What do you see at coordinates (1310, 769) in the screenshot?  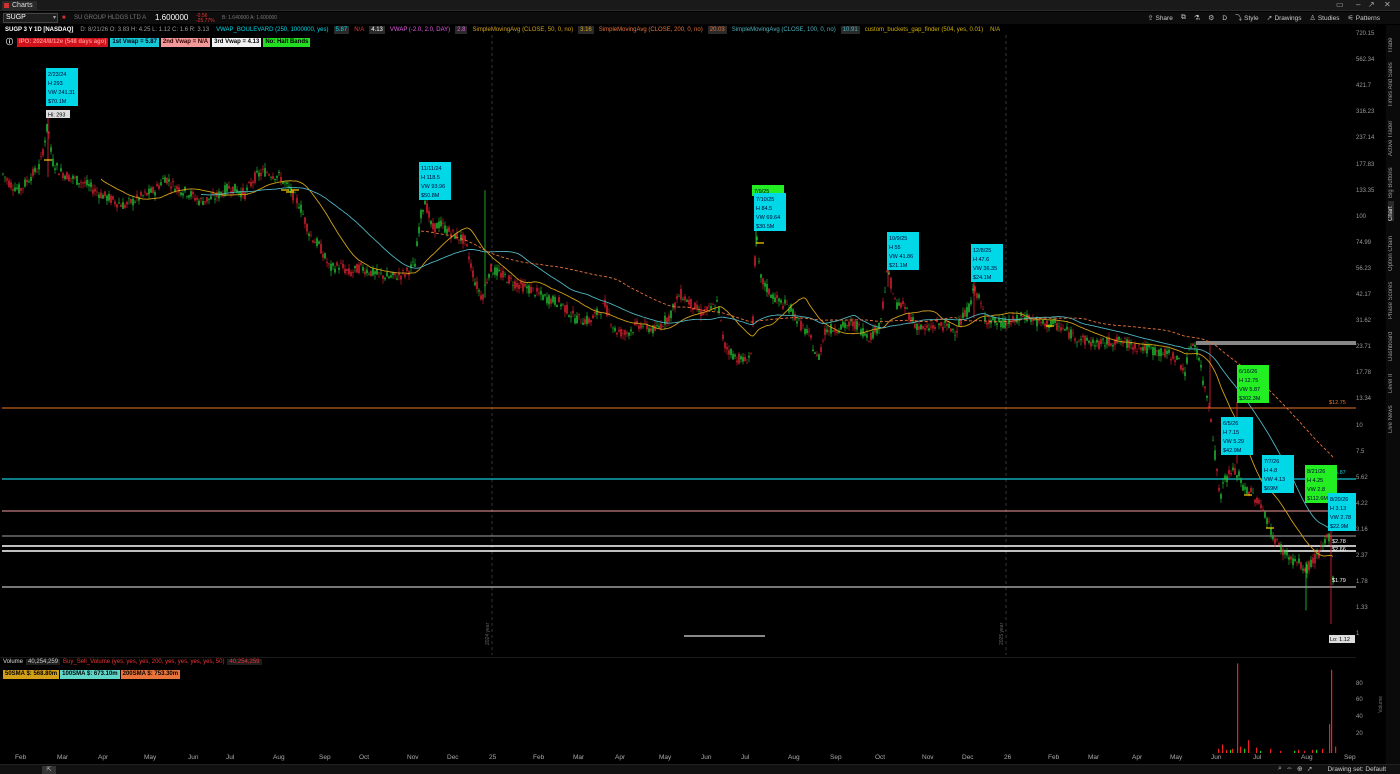 I see `pointer-icon: ➚` at bounding box center [1310, 769].